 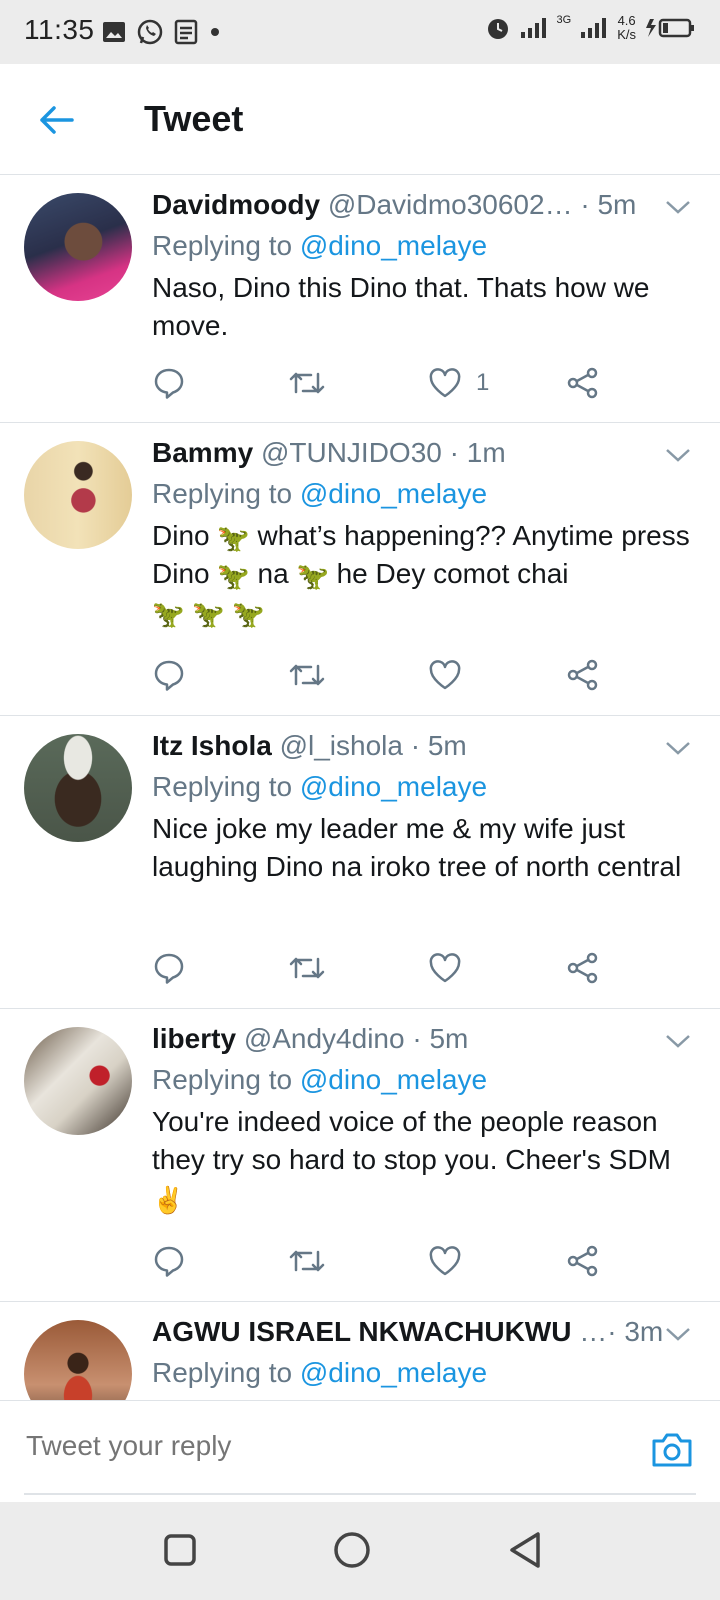 I want to click on system-nav-bar, so click(x=360, y=1551).